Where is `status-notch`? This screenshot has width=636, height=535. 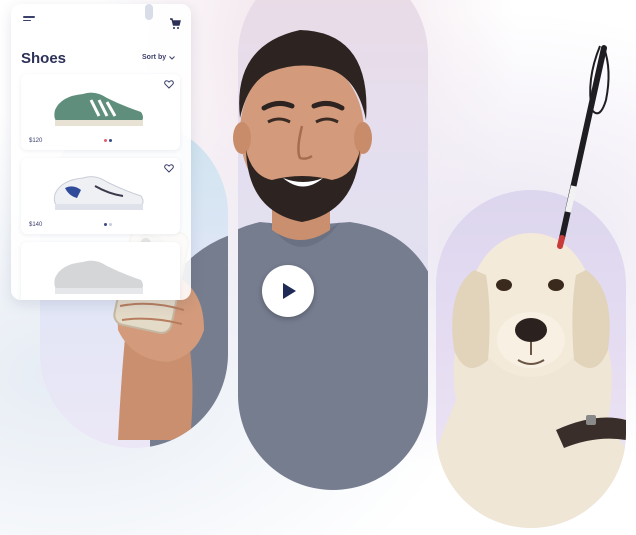
status-notch is located at coordinates (149, 12).